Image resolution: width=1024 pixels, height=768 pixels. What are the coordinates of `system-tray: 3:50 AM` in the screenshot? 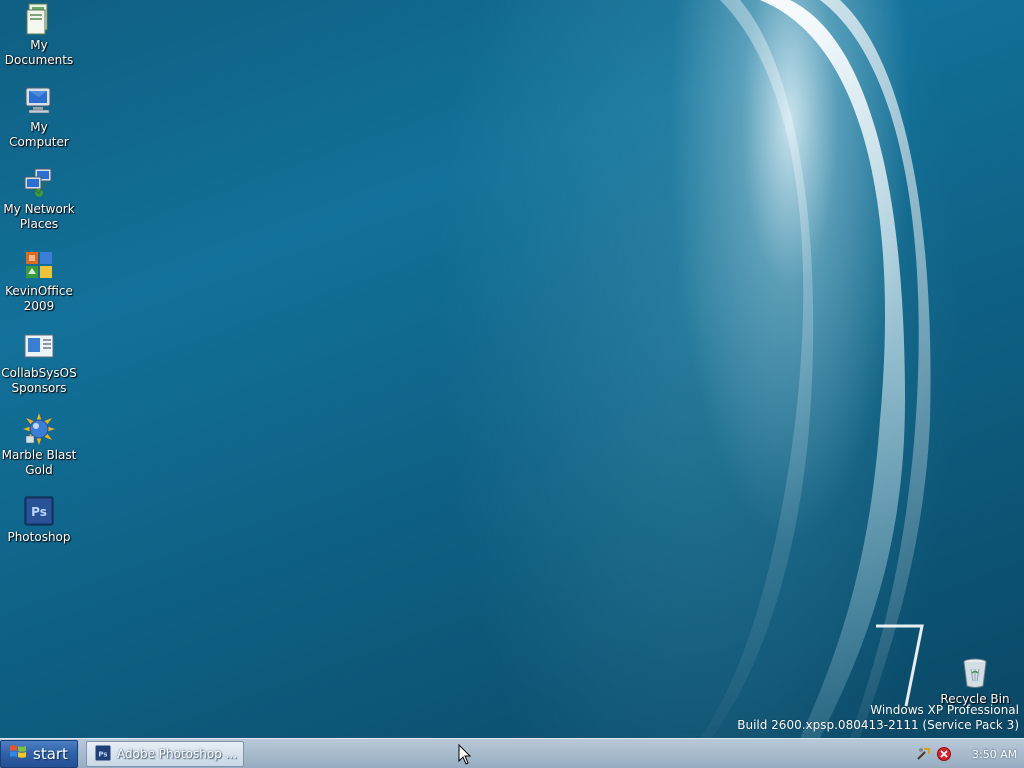 It's located at (968, 753).